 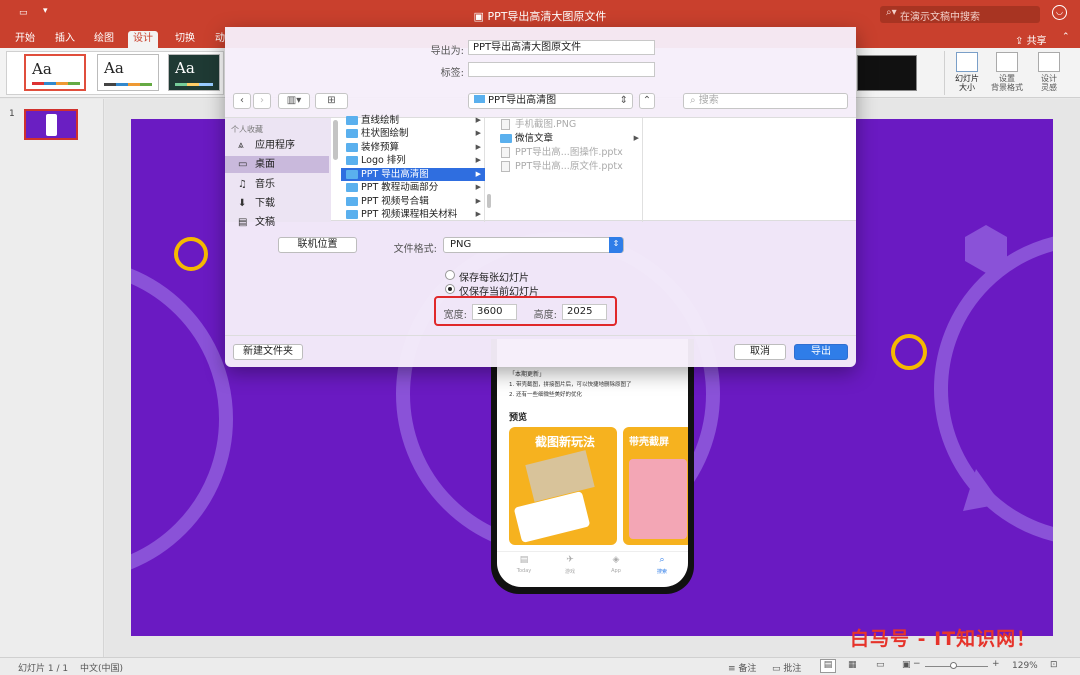 What do you see at coordinates (128, 72) in the screenshot?
I see `theme-2: Aa` at bounding box center [128, 72].